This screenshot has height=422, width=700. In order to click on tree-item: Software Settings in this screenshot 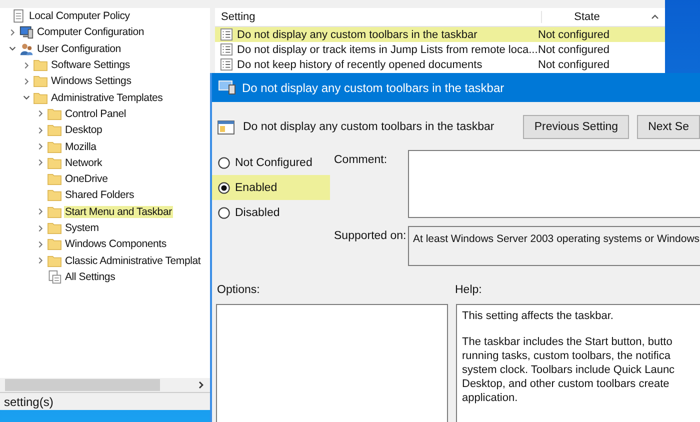, I will do `click(90, 65)`.